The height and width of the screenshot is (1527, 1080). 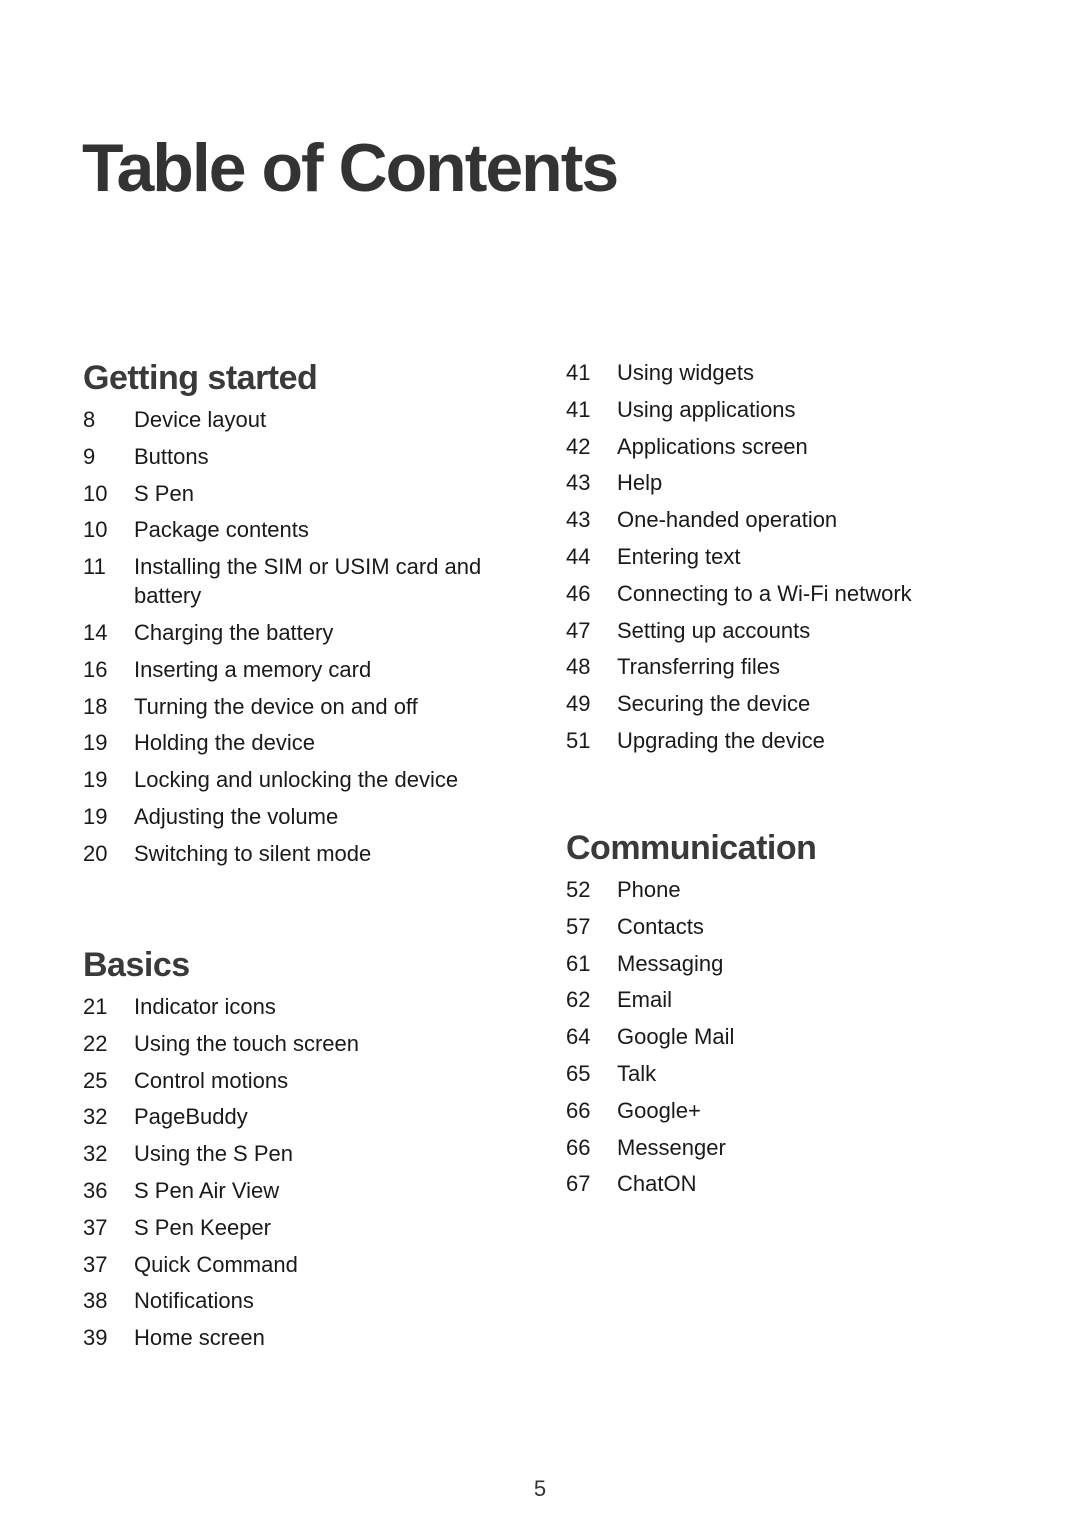 I want to click on toc-entry: 37 Quick Command, so click(x=293, y=1264).